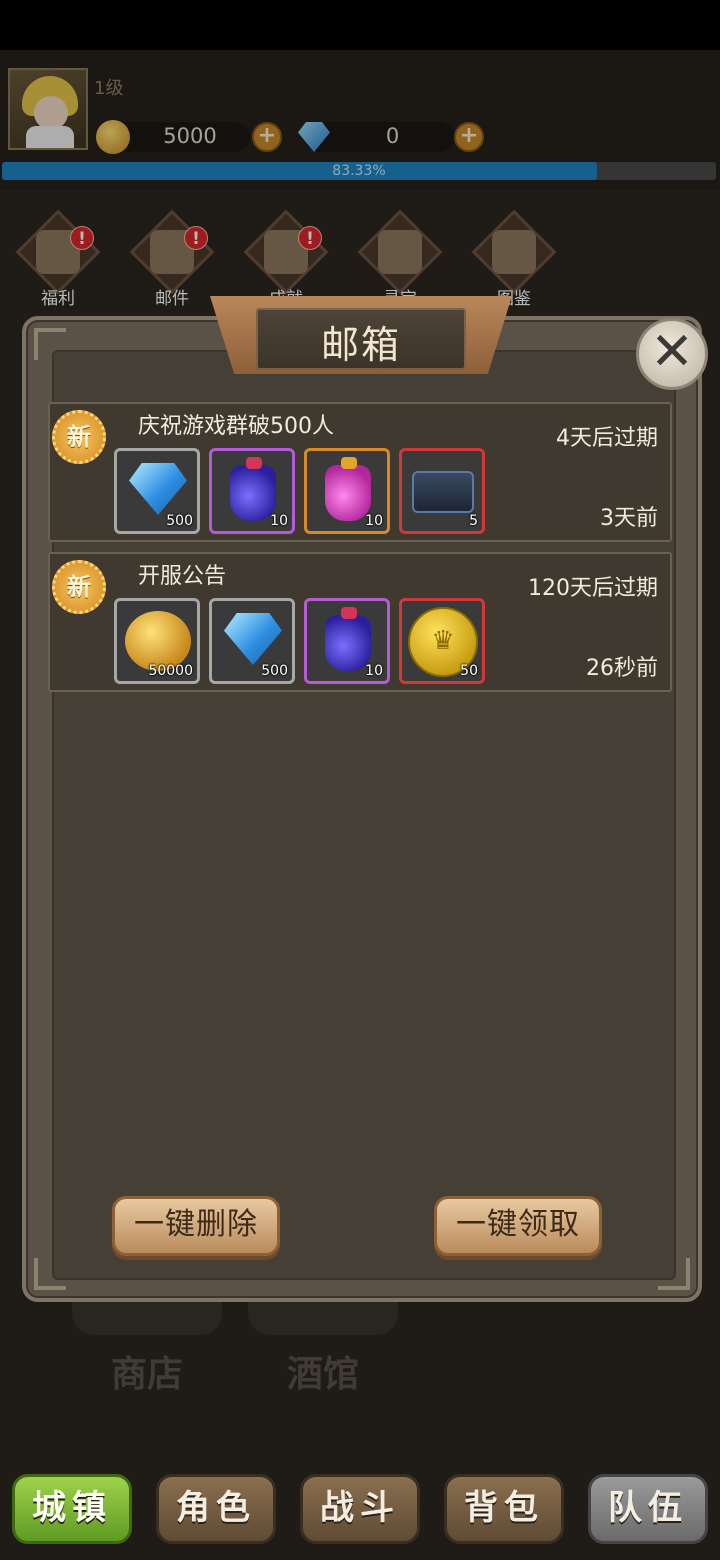  What do you see at coordinates (473, 521) in the screenshot?
I see `item-count: 5` at bounding box center [473, 521].